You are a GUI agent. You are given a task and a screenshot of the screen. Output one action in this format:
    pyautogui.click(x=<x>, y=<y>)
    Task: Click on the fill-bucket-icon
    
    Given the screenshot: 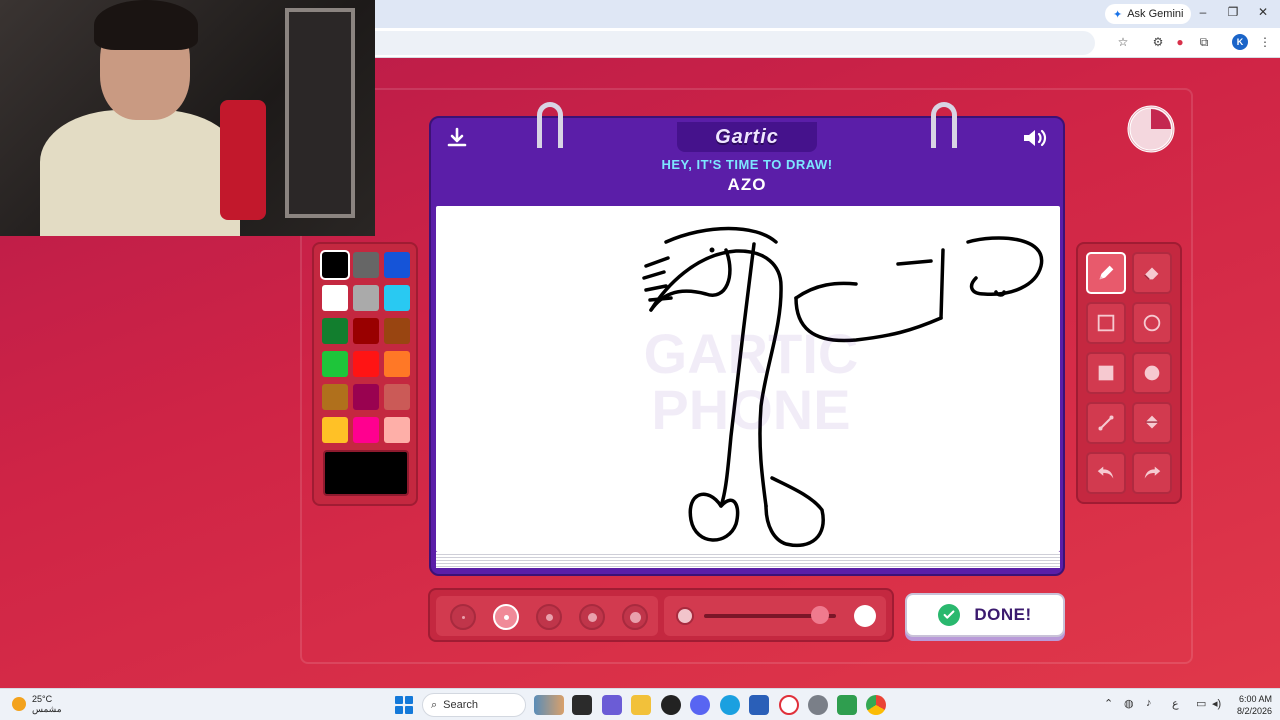 What is the action you would take?
    pyautogui.click(x=1152, y=422)
    